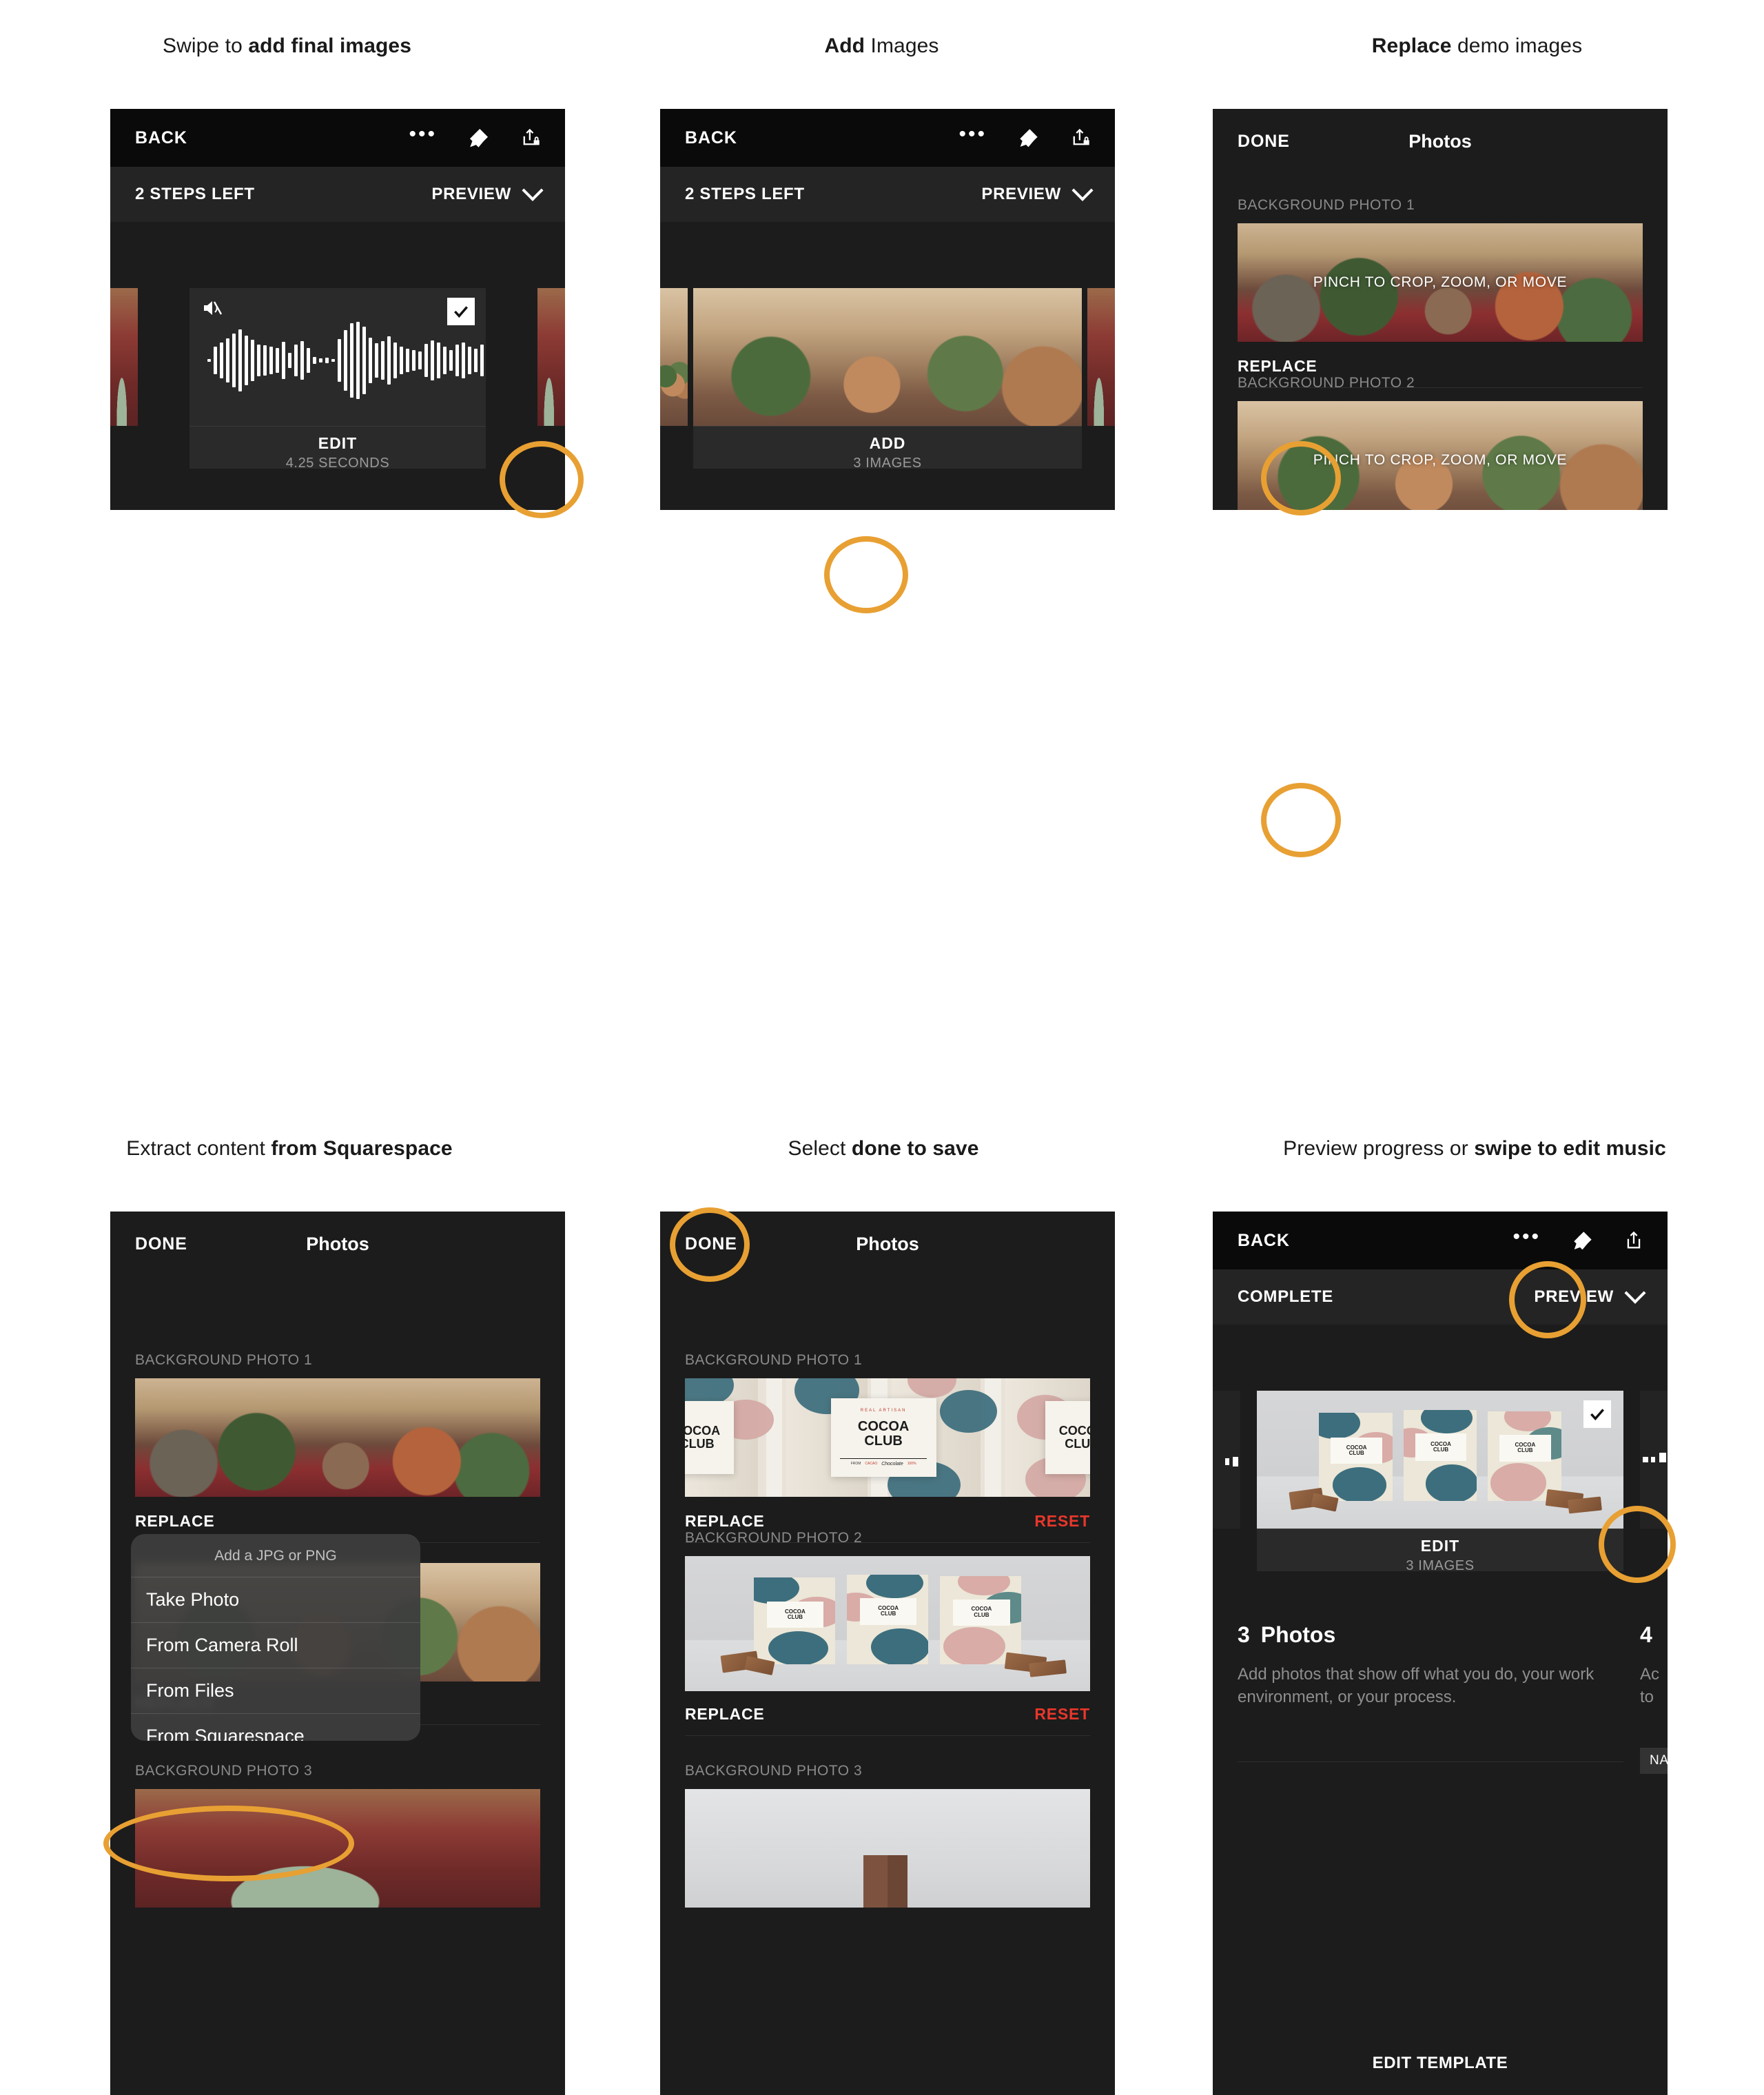 The width and height of the screenshot is (1764, 2095). Describe the element at coordinates (175, 1522) in the screenshot. I see `replace-button-4-1: REPLACE` at that location.